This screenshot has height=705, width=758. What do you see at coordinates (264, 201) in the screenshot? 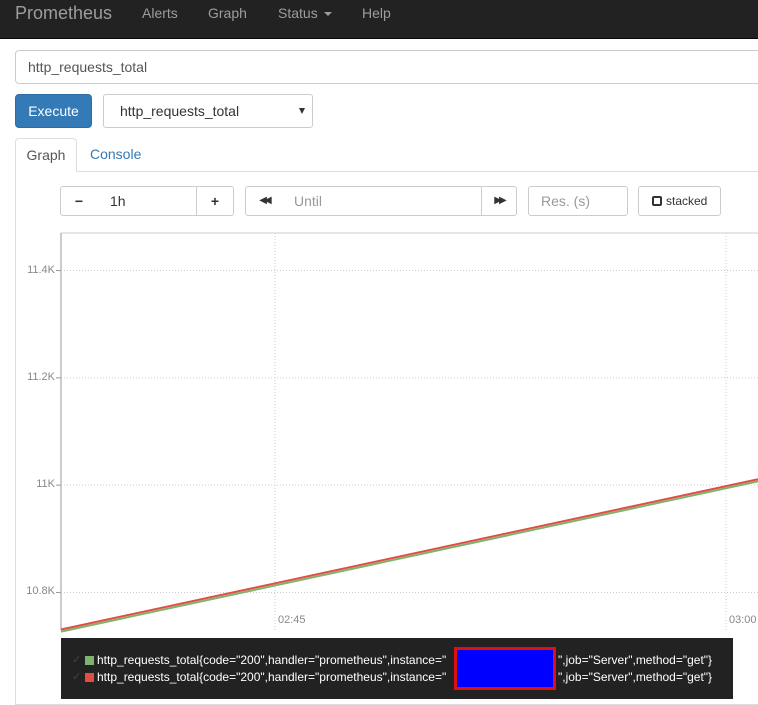
I see `rewind-icon: ◀◀` at bounding box center [264, 201].